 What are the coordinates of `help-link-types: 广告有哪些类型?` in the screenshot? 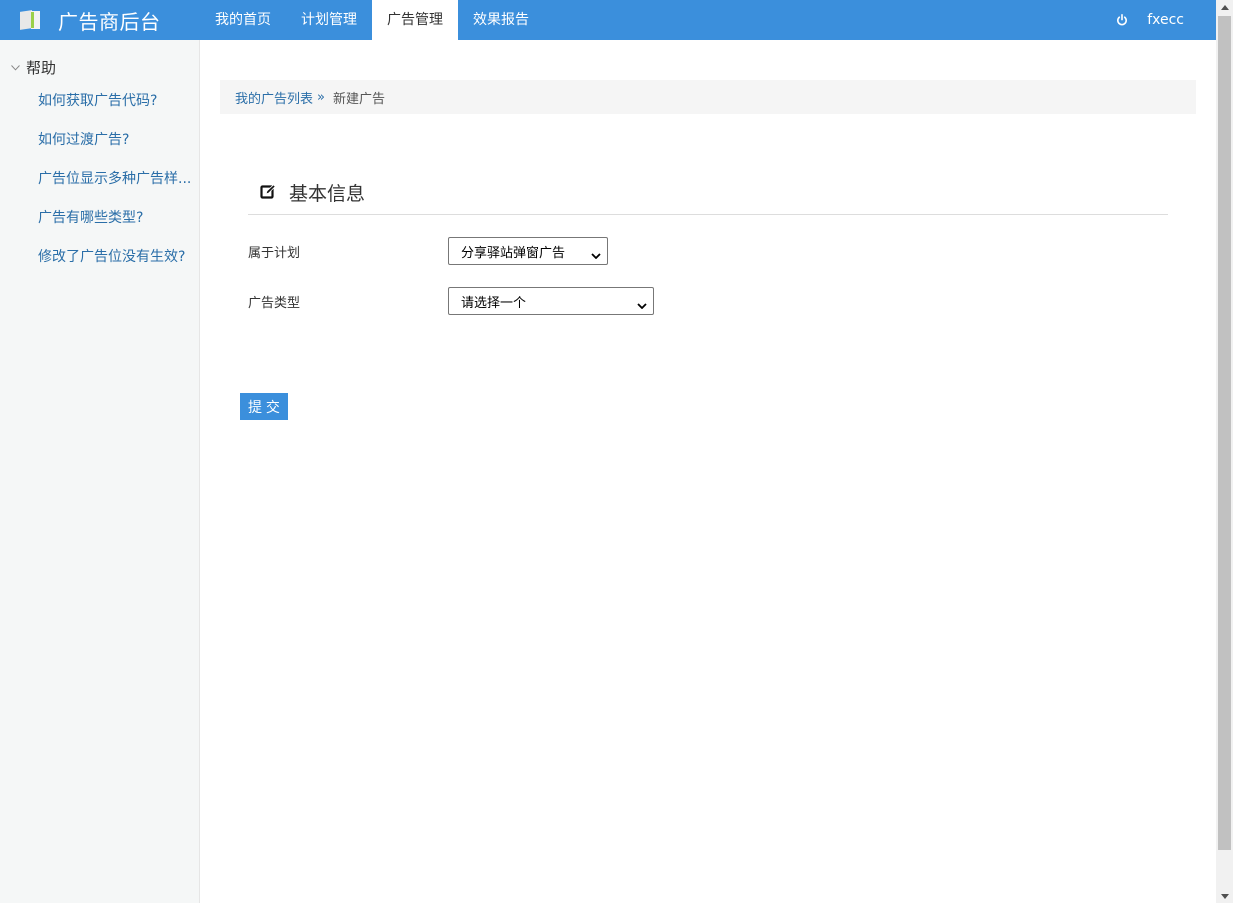 It's located at (116, 228).